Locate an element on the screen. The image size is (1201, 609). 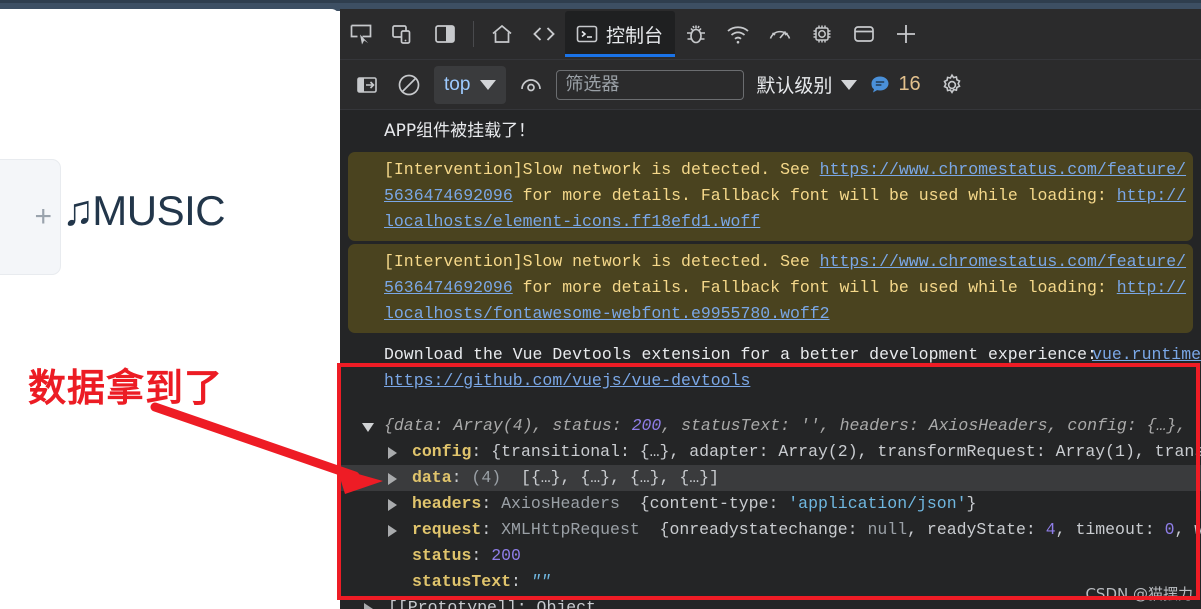
object-row-status: status: 200 is located at coordinates (770, 556).